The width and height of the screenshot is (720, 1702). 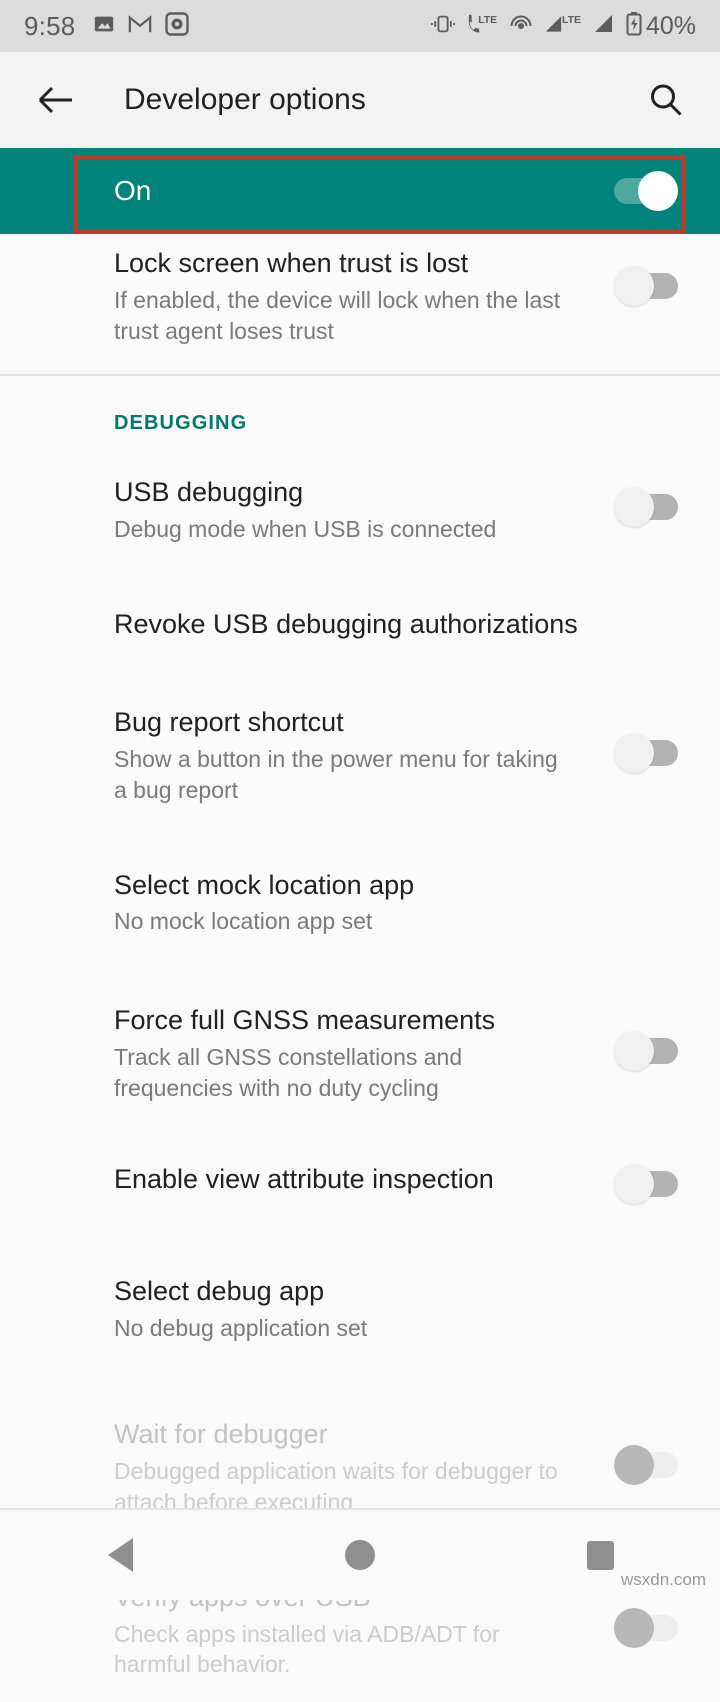 I want to click on master-switch-label: On, so click(x=133, y=190).